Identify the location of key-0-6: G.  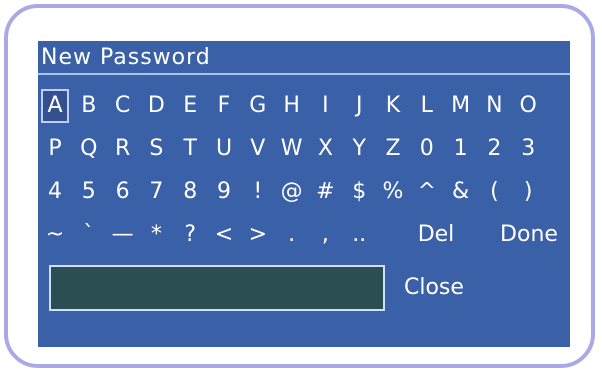
(258, 106).